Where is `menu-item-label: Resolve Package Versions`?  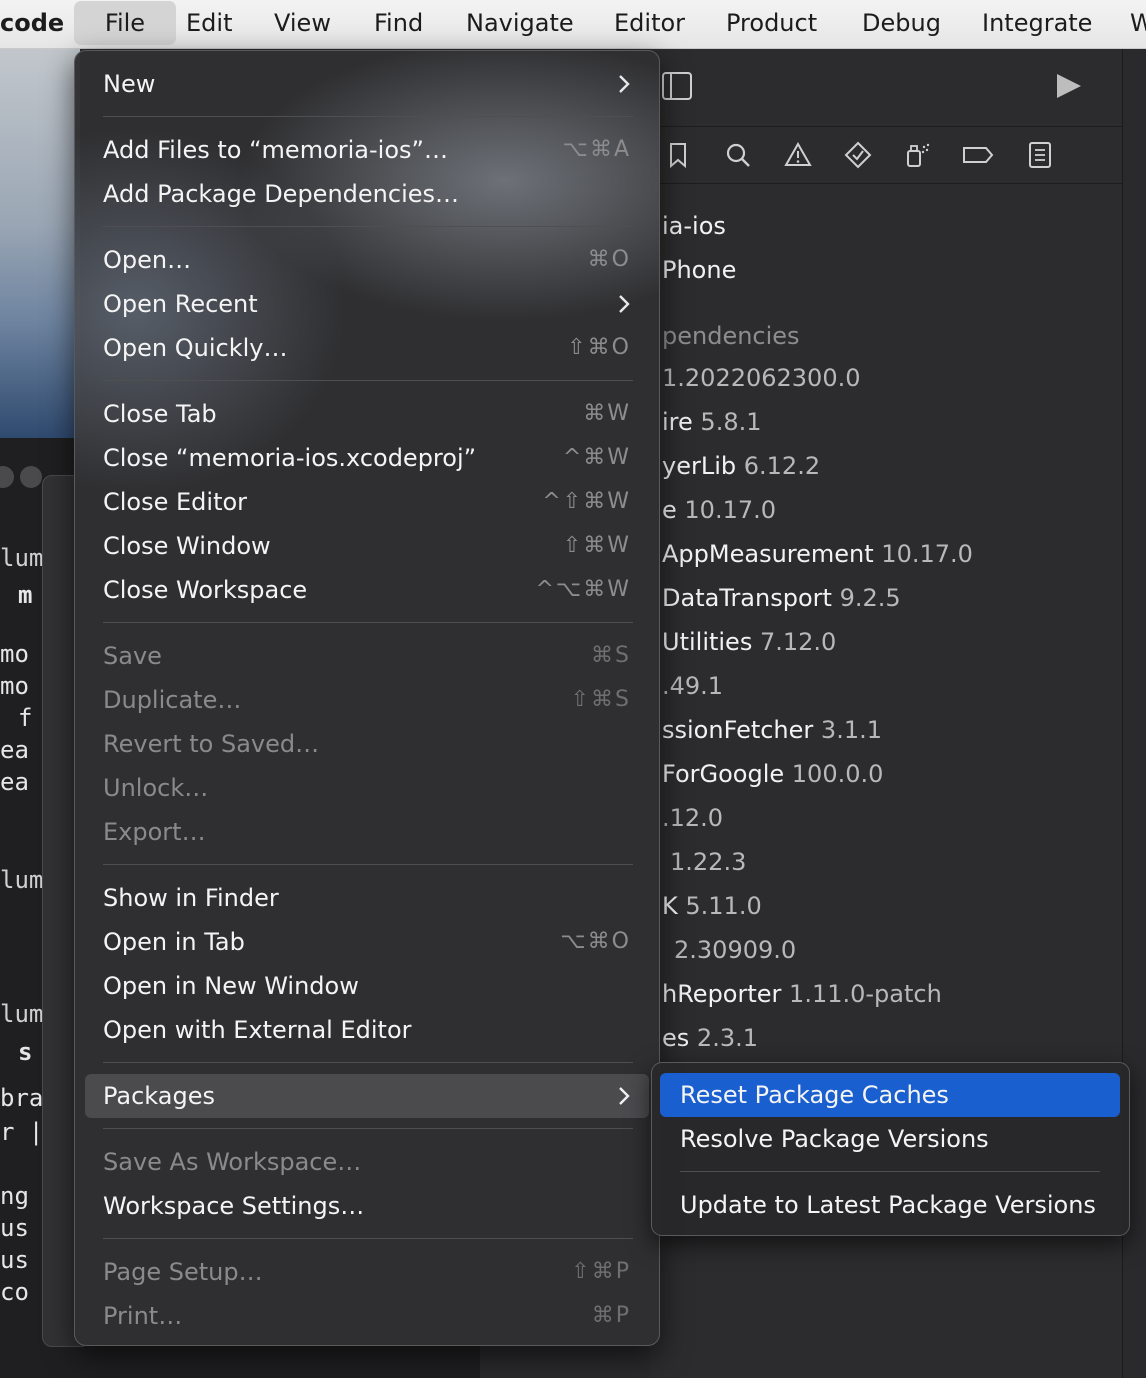
menu-item-label: Resolve Package Versions is located at coordinates (834, 1139).